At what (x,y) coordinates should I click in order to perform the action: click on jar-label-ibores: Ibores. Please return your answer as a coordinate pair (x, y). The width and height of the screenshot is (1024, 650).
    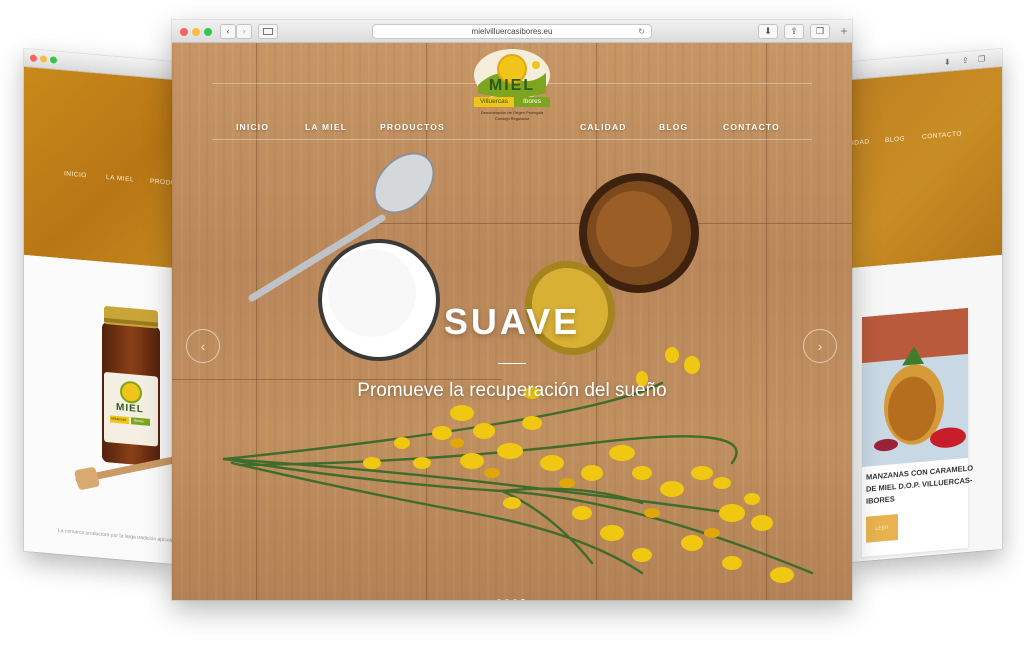
    Looking at the image, I should click on (139, 421).